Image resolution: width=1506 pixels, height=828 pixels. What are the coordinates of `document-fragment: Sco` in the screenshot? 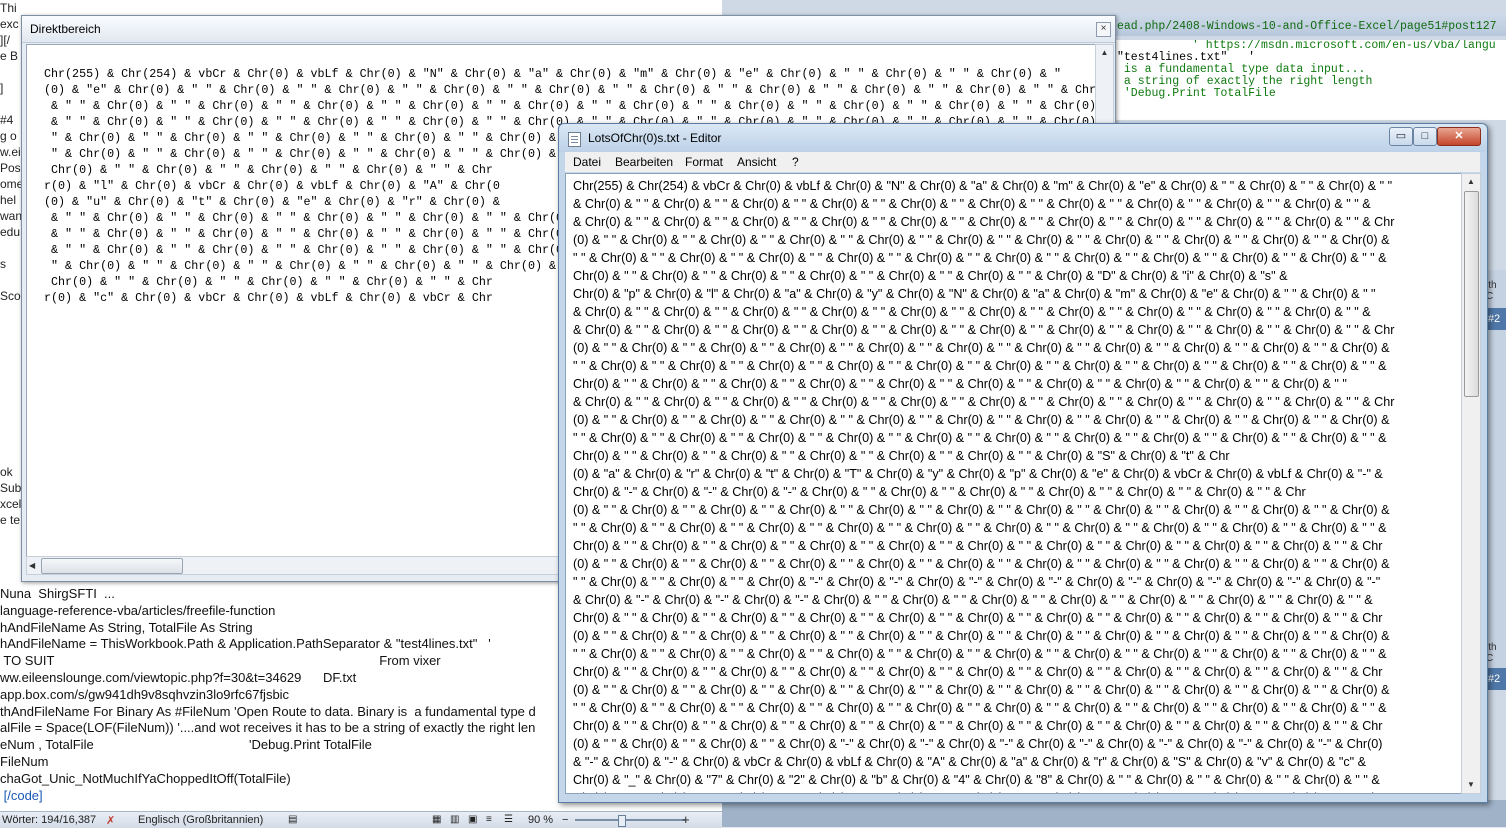 It's located at (10, 296).